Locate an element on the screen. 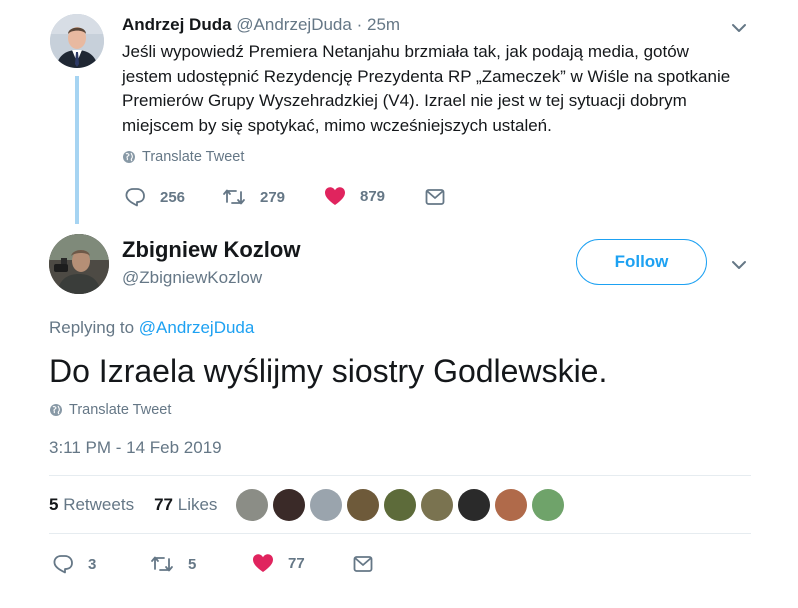 The width and height of the screenshot is (798, 608). parent-translate-label: Translate Tweet is located at coordinates (193, 157).